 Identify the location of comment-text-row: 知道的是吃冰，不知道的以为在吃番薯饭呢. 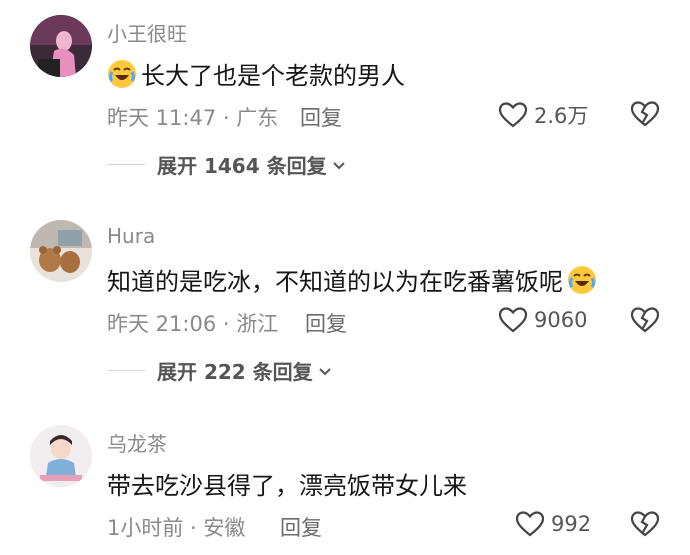
(352, 279).